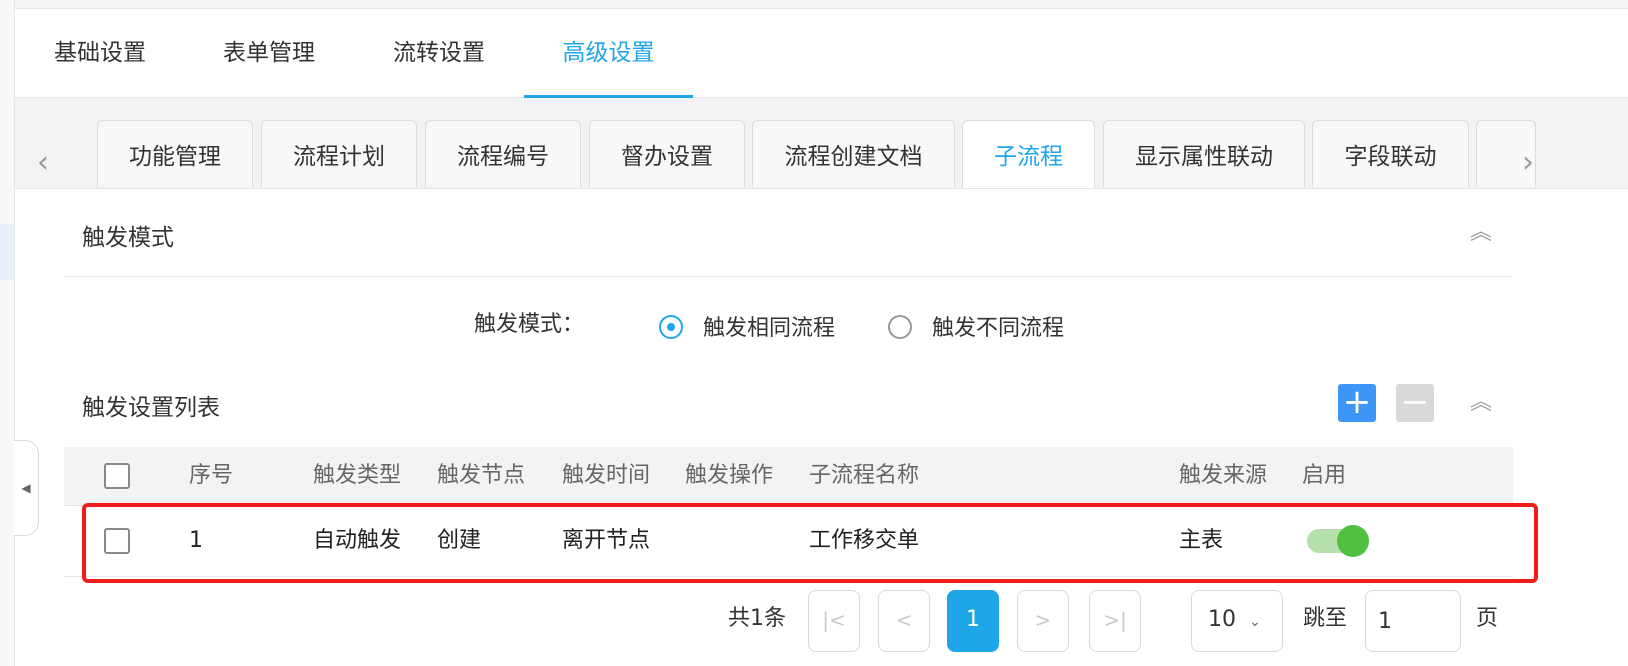  Describe the element at coordinates (1415, 403) in the screenshot. I see `remove-row-button: −` at that location.